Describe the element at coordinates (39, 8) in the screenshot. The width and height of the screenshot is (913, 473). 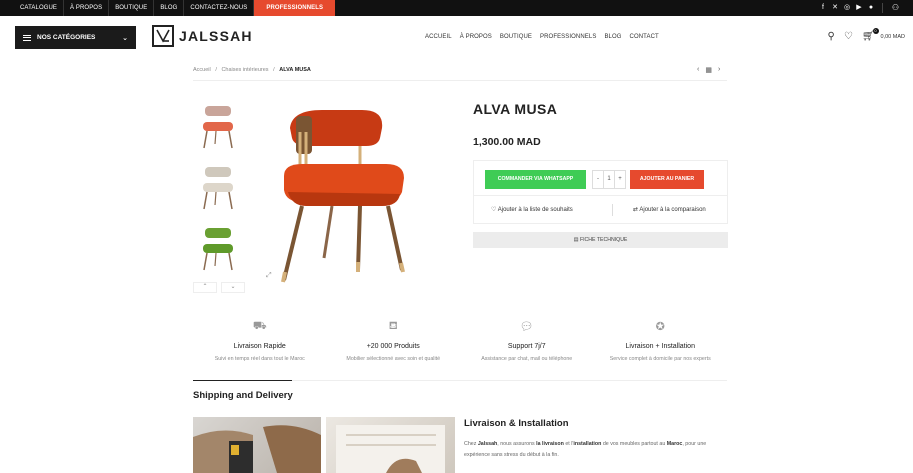
I see `top-link-catalogue: CATALOGUE` at that location.